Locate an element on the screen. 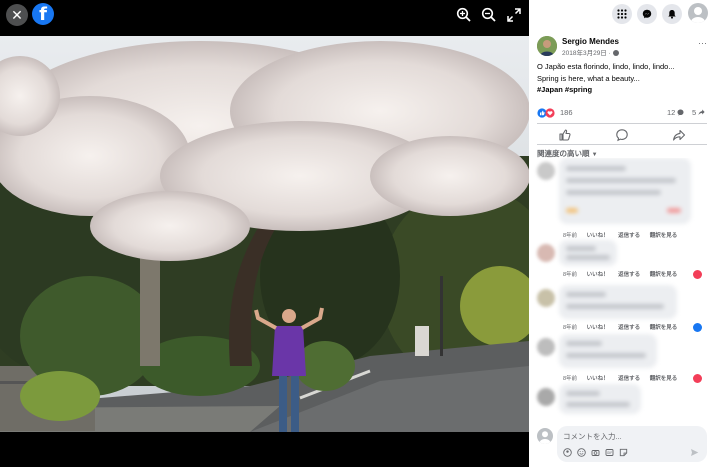 The width and height of the screenshot is (714, 467). bell-icon is located at coordinates (672, 14).